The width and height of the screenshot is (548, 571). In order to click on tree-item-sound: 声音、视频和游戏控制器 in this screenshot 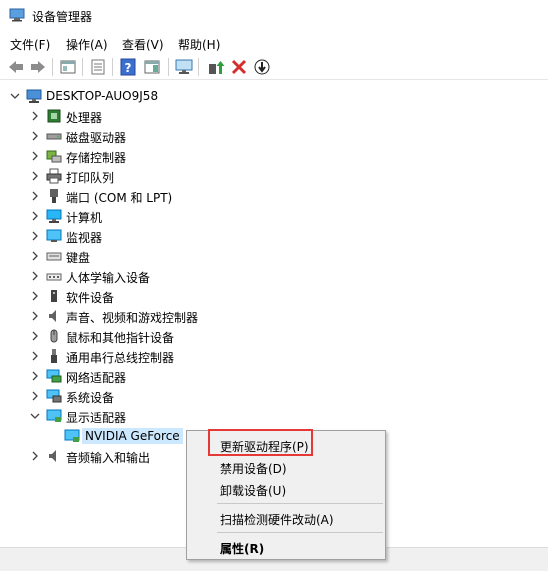, I will do `click(274, 316)`.